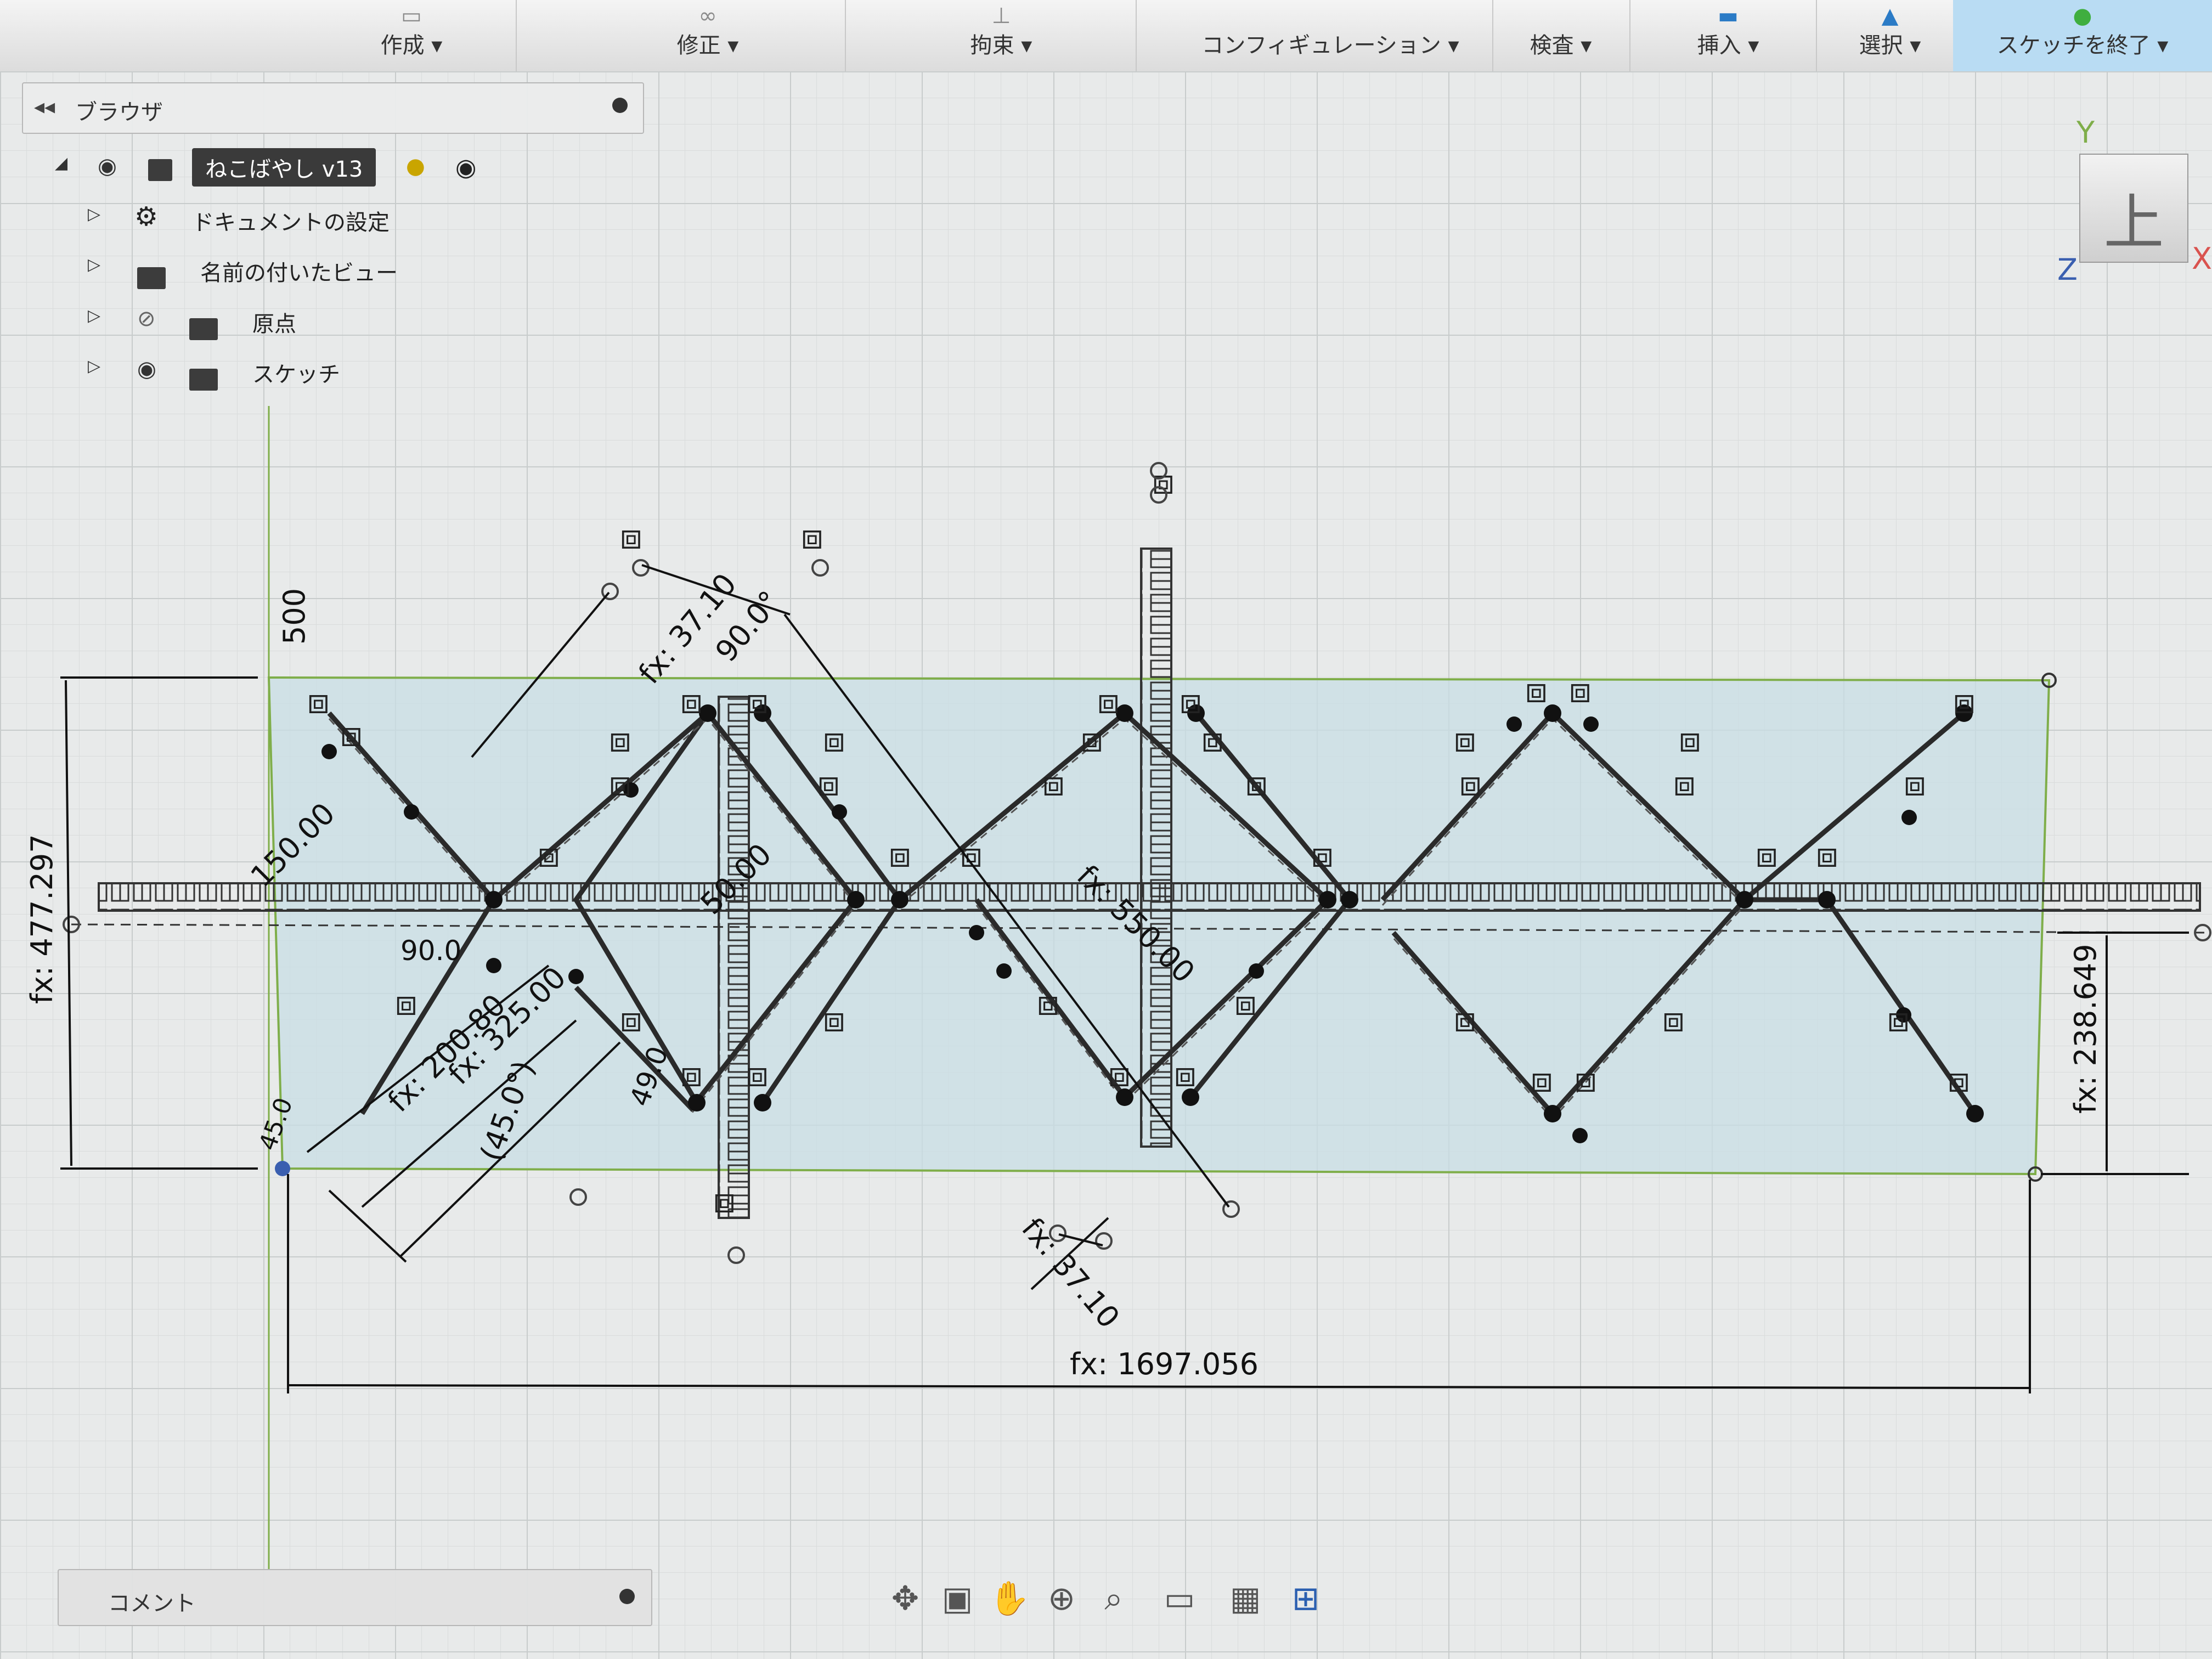 This screenshot has height=1659, width=2212. Describe the element at coordinates (146, 216) in the screenshot. I see `gear-icon: ⚙` at that location.